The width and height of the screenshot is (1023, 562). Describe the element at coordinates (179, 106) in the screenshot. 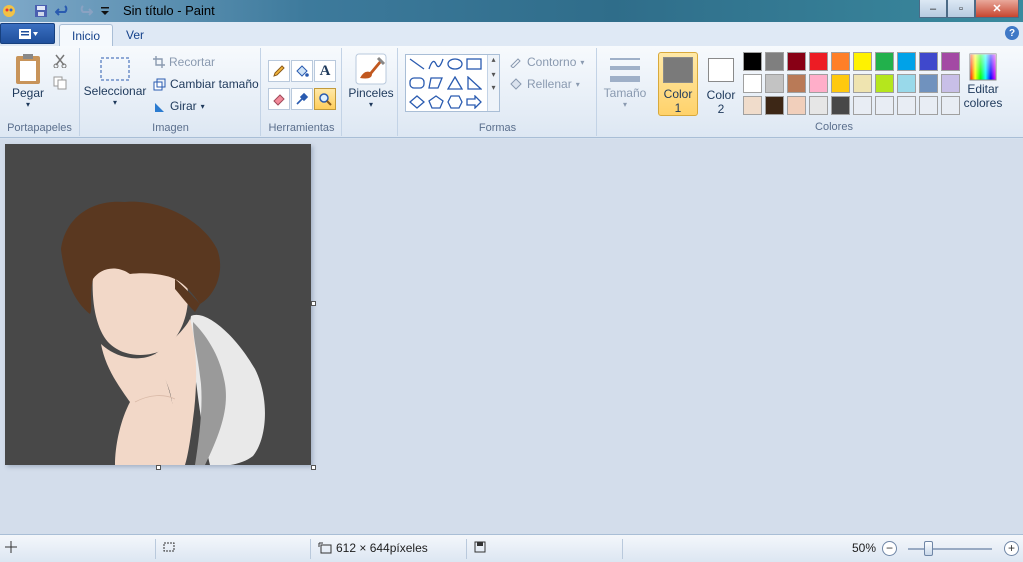

I see `rotate-button: Girar ▾` at that location.